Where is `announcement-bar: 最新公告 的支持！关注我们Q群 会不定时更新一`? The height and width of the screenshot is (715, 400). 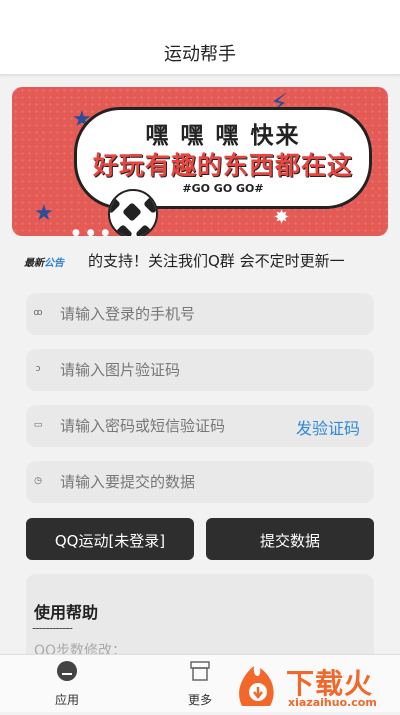 announcement-bar: 最新公告 的支持！关注我们Q群 会不定时更新一 is located at coordinates (209, 261).